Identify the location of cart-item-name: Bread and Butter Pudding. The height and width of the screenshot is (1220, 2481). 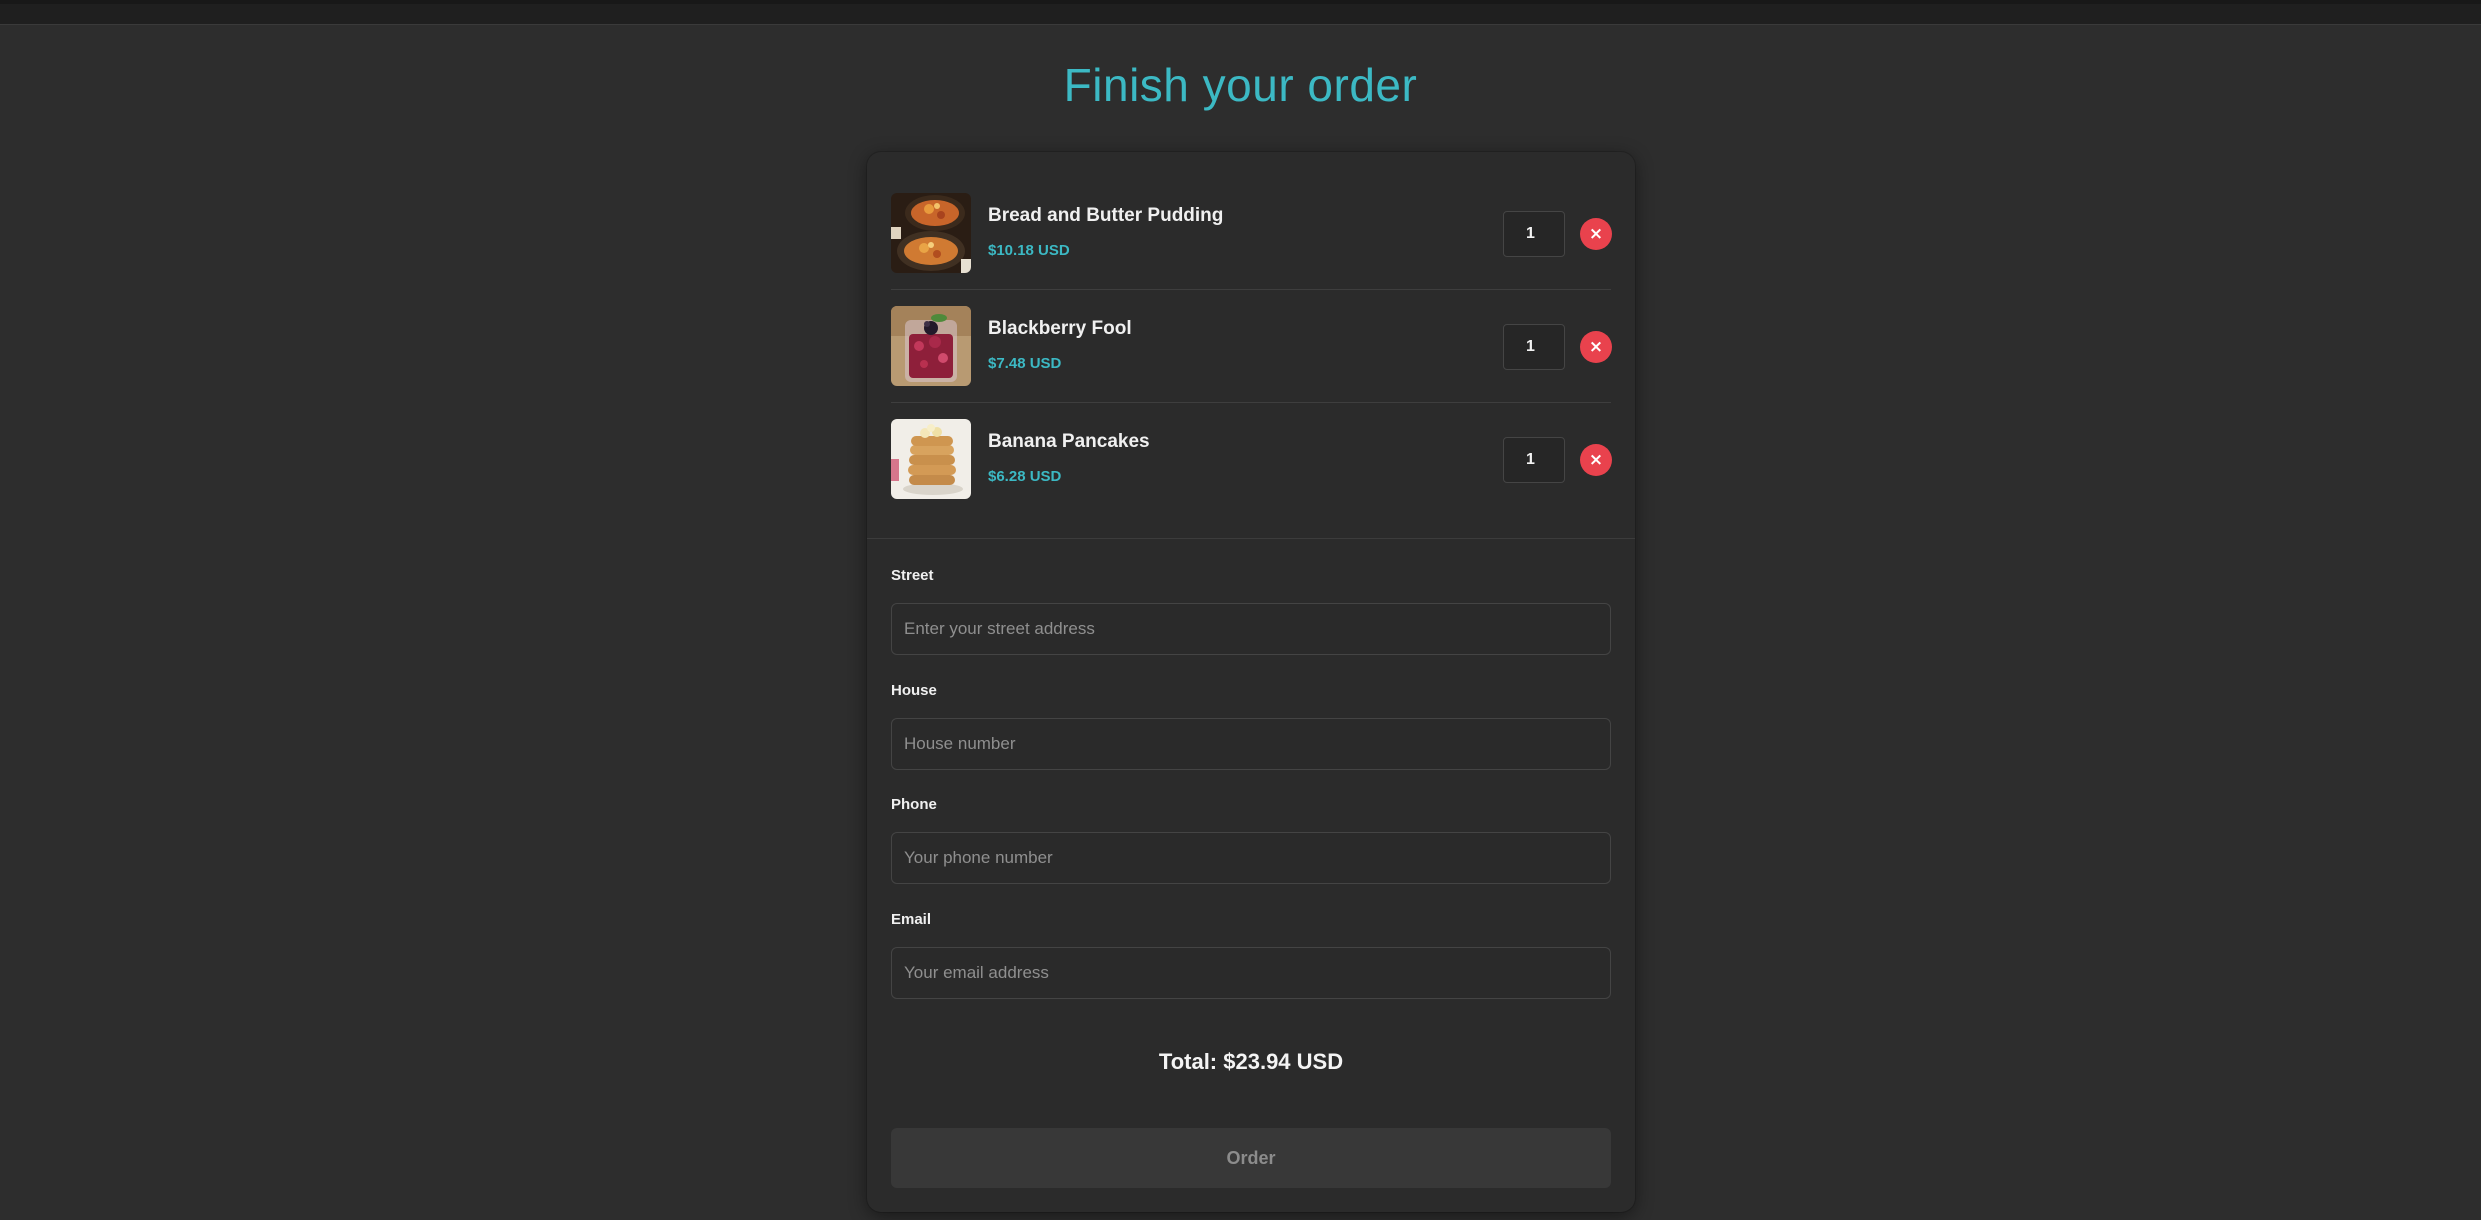
(1106, 215).